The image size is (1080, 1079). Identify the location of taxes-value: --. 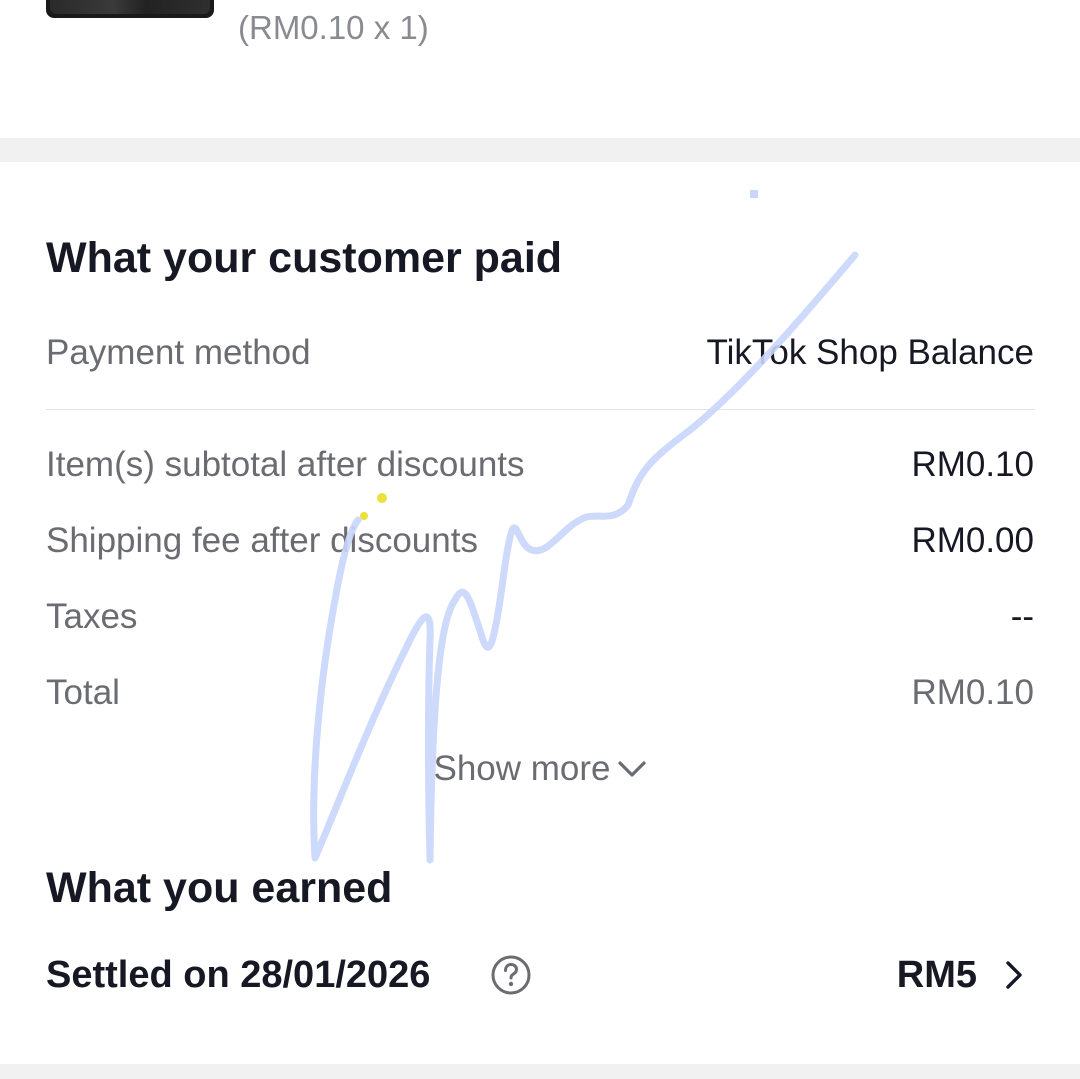
(1022, 616).